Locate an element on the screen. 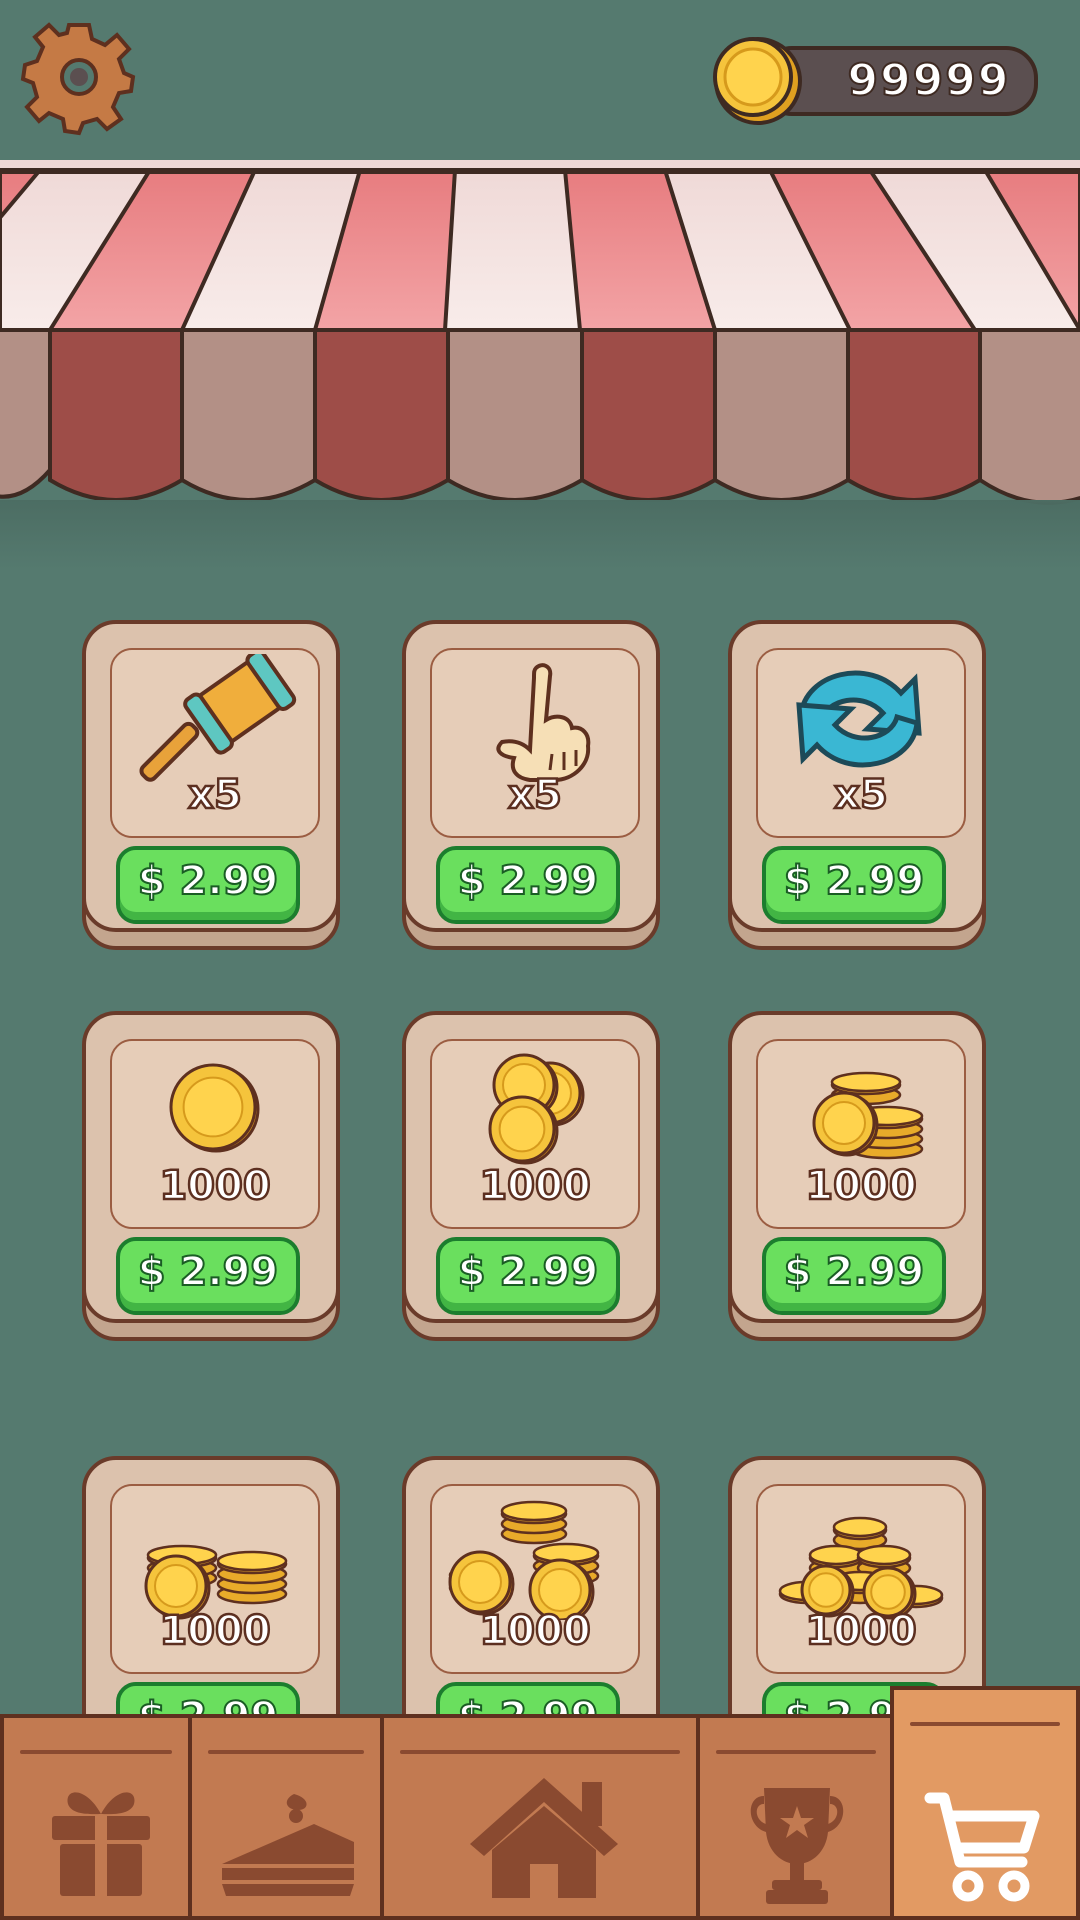  pointing-hand-icon is located at coordinates (543, 722).